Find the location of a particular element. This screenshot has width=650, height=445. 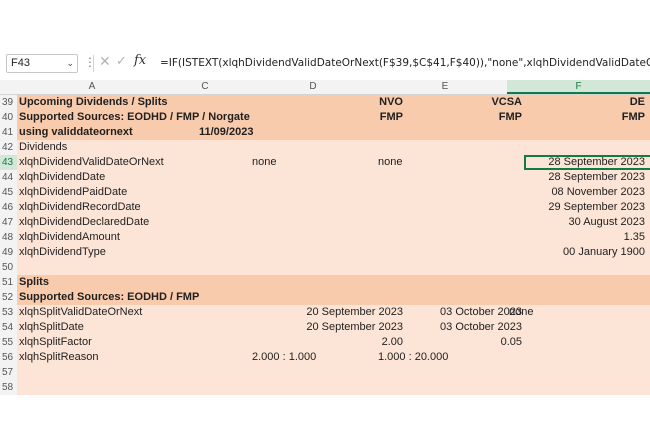

cell-f-45: 08 November 2023 is located at coordinates (577, 192).